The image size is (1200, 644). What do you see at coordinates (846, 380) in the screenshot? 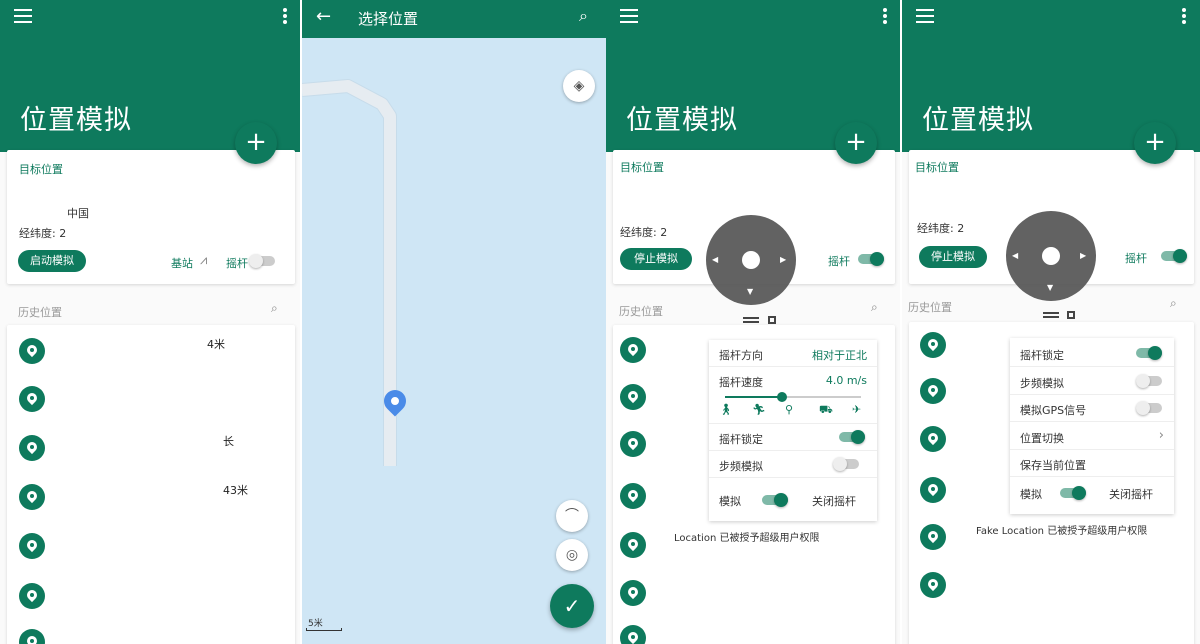
I see `speed-value: 4.0 m/s` at bounding box center [846, 380].